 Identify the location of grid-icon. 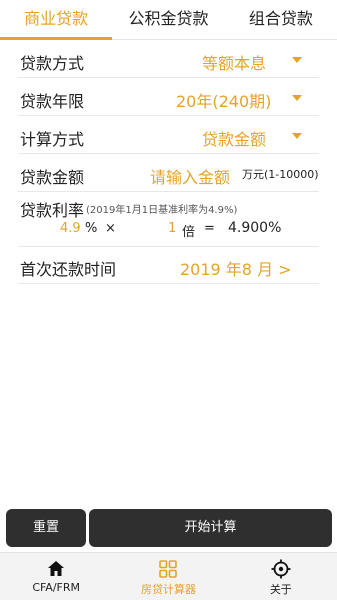
(168, 569).